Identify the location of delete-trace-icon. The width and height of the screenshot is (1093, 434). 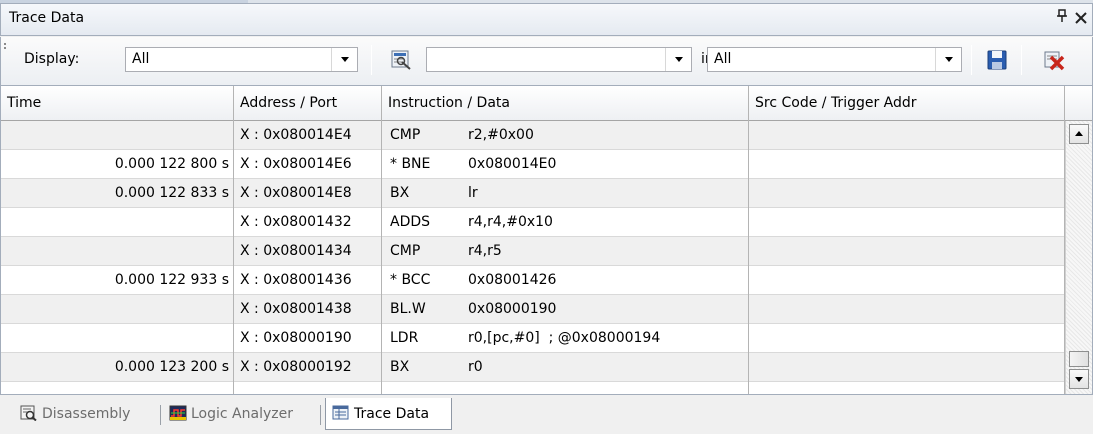
(1054, 60).